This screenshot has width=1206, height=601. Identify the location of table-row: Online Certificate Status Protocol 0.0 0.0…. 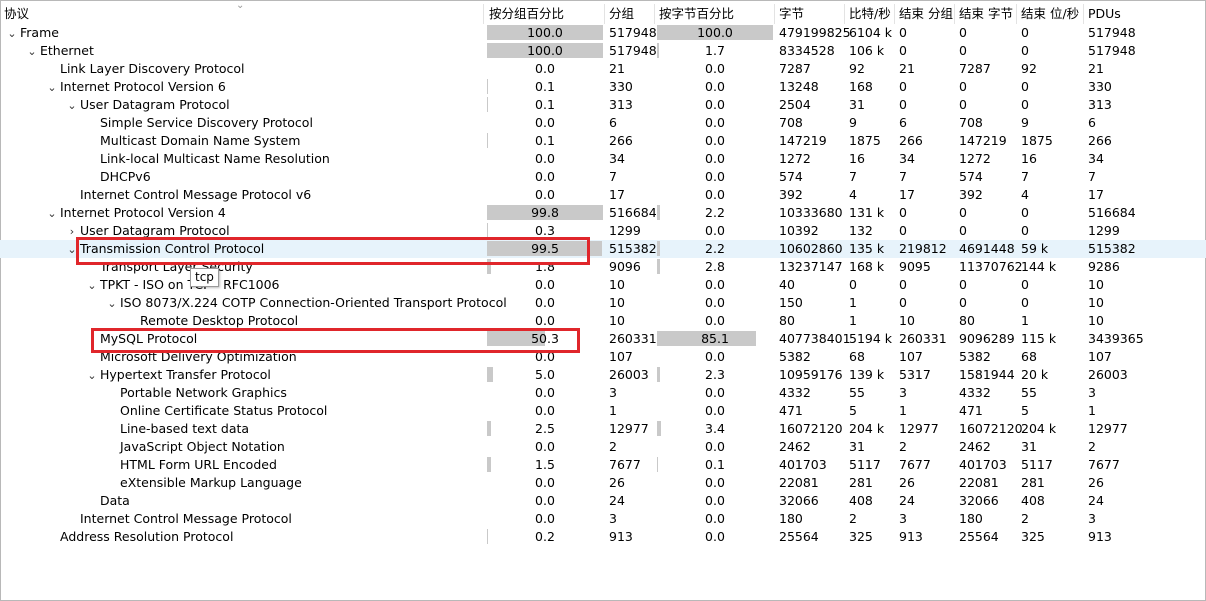
(603, 411).